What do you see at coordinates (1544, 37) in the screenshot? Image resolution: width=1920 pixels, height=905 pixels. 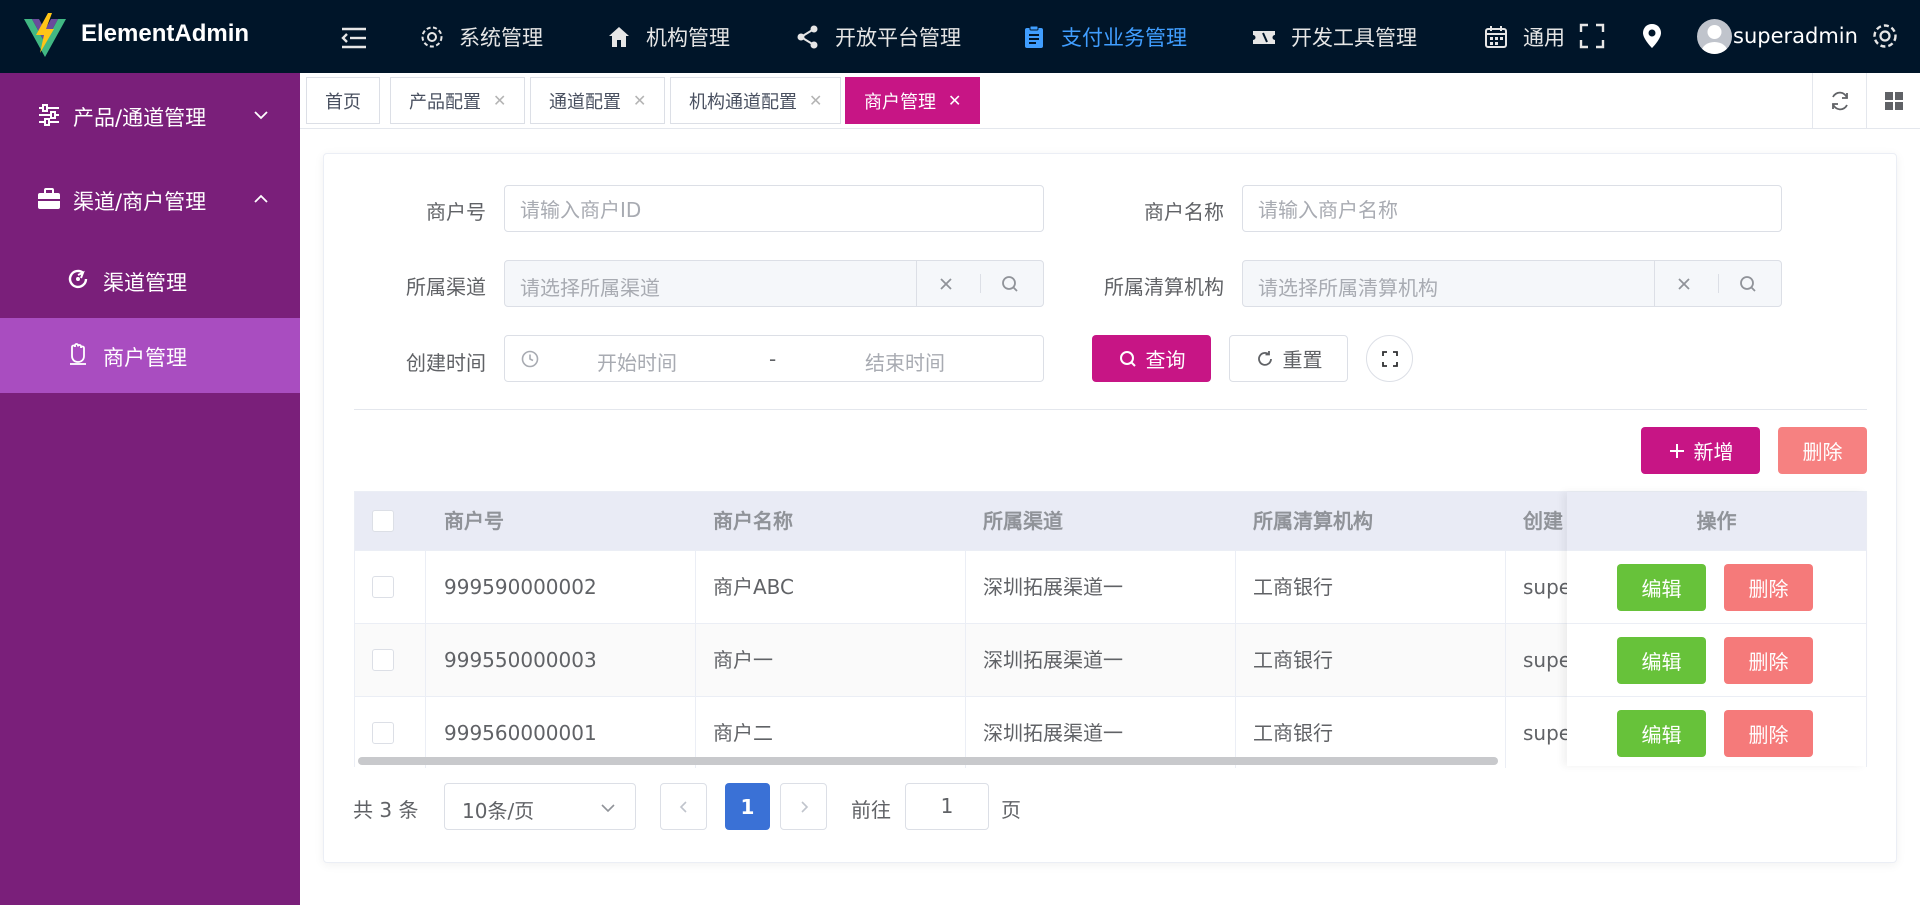 I see `nav-label: 通用` at bounding box center [1544, 37].